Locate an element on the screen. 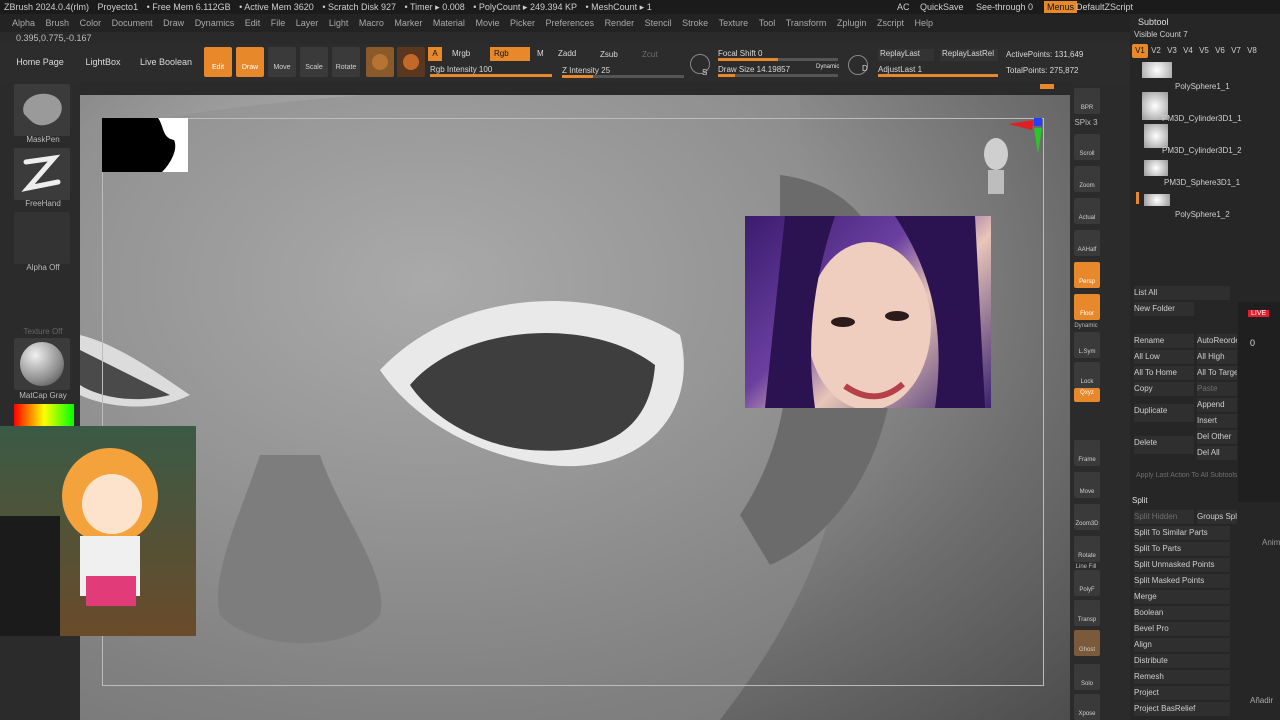 This screenshot has height=720, width=1280. aahalf-button: AAHalf is located at coordinates (1087, 243).